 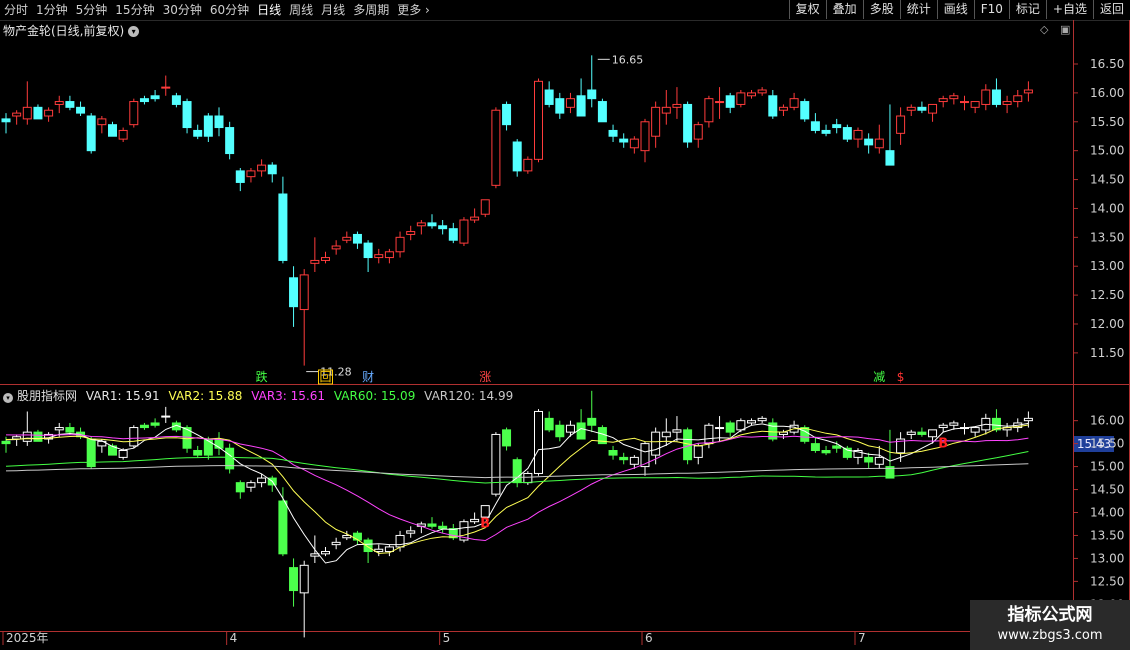 What do you see at coordinates (1107, 122) in the screenshot?
I see `price-axis-label: 15.50` at bounding box center [1107, 122].